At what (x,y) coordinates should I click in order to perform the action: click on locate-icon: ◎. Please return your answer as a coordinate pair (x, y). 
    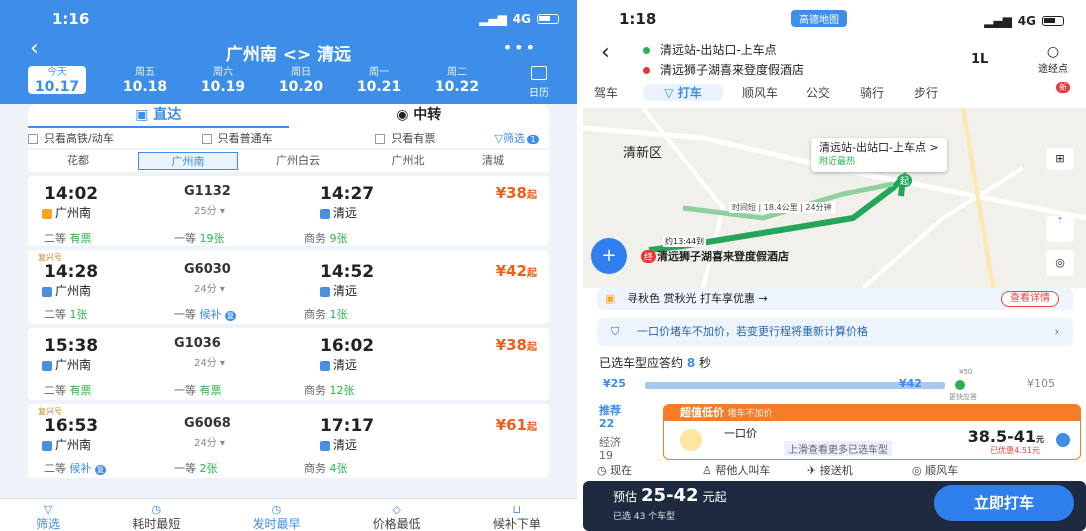
    Looking at the image, I should click on (1060, 263).